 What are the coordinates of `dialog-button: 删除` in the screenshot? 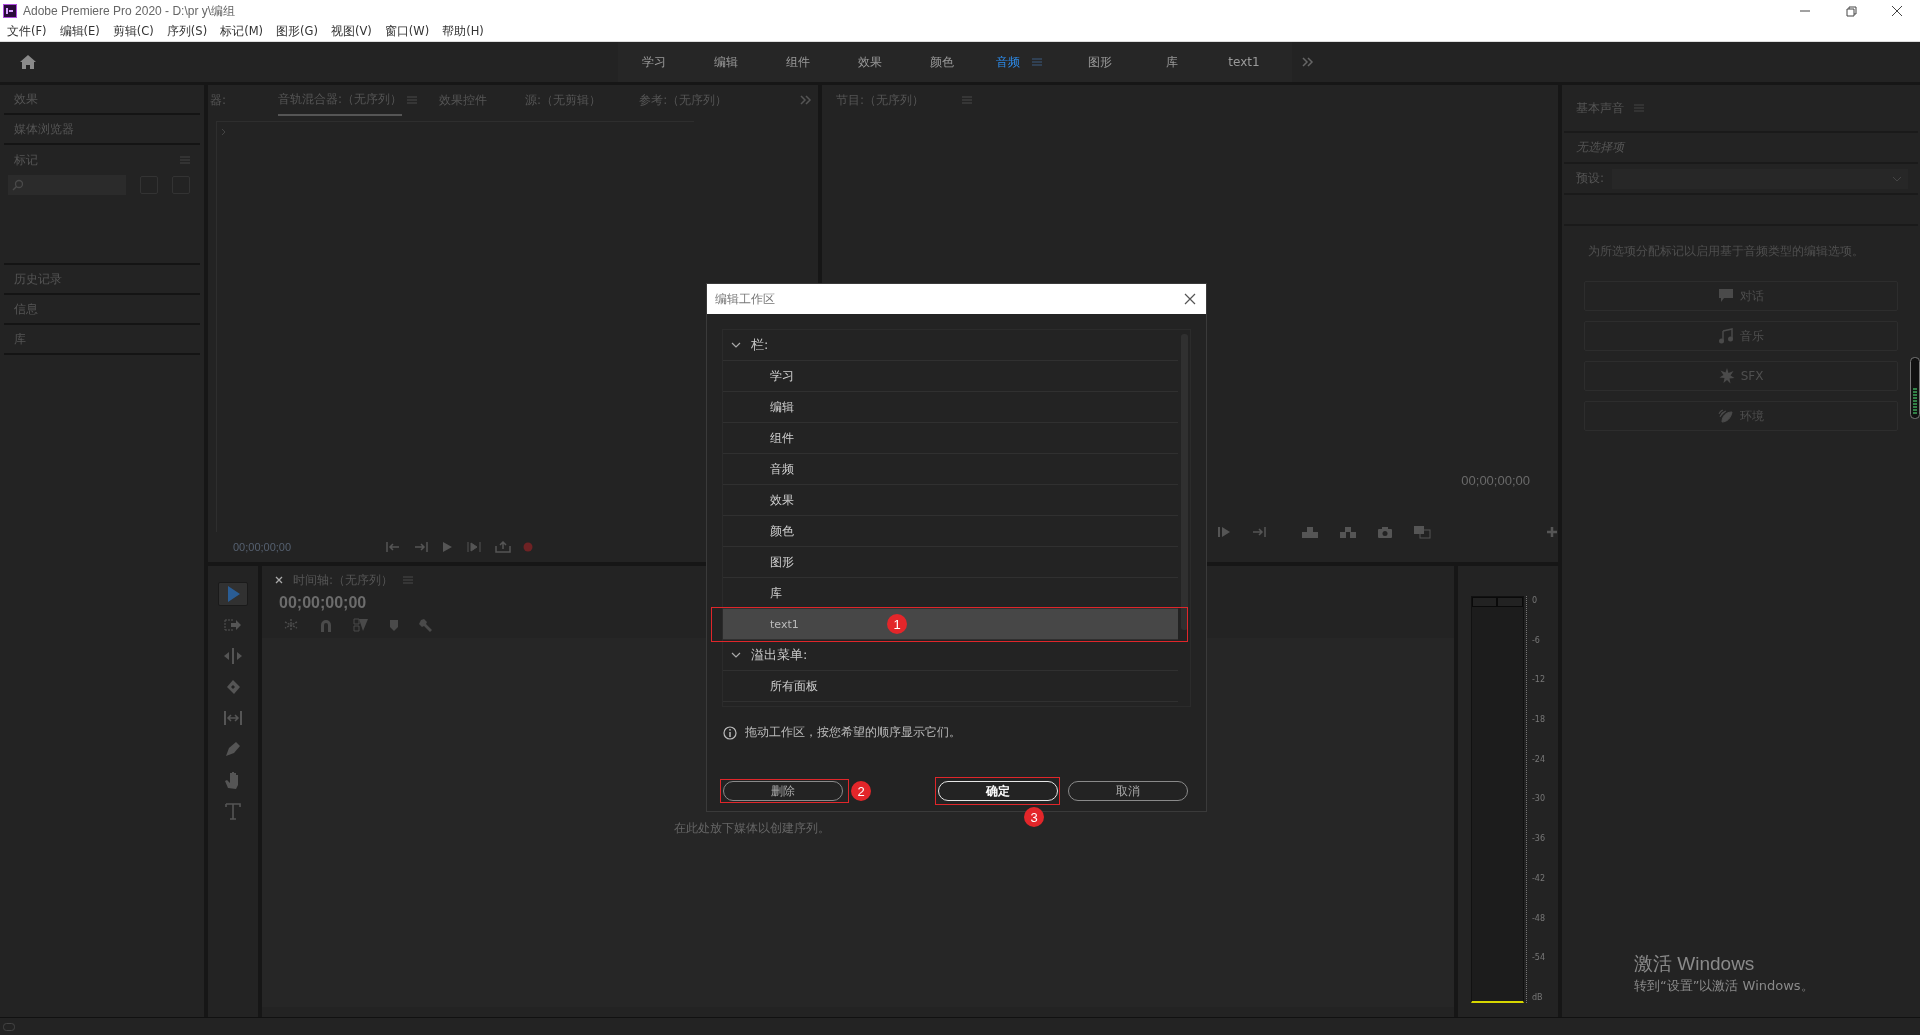 It's located at (783, 791).